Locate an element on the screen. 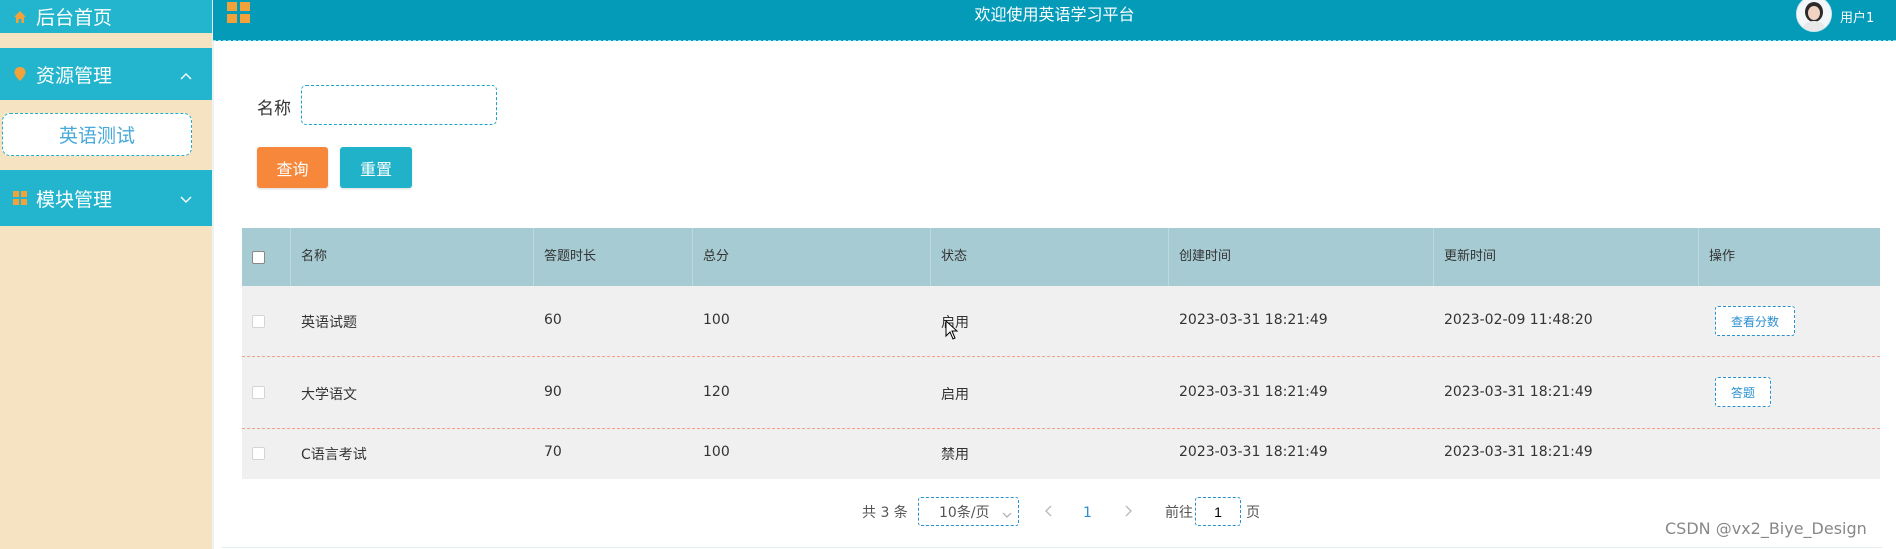 The width and height of the screenshot is (1896, 549). goto-prefix: 前往 is located at coordinates (1179, 513).